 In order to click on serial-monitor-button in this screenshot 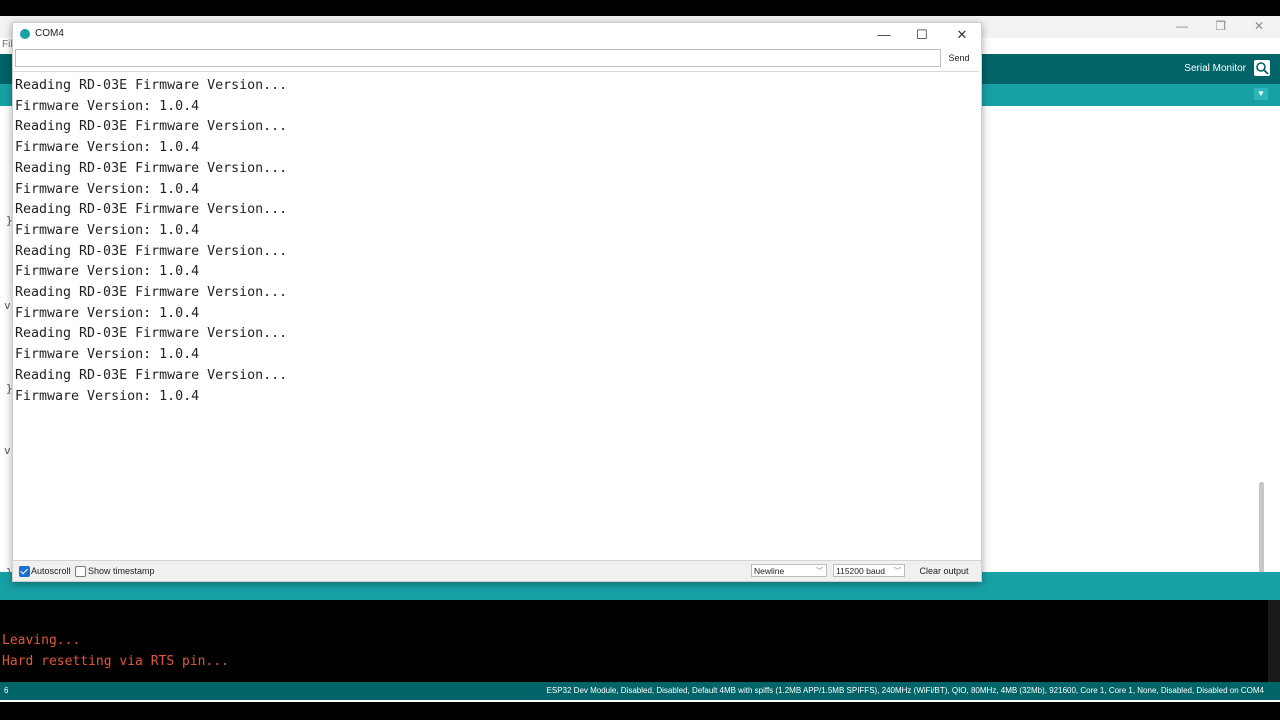, I will do `click(1262, 68)`.